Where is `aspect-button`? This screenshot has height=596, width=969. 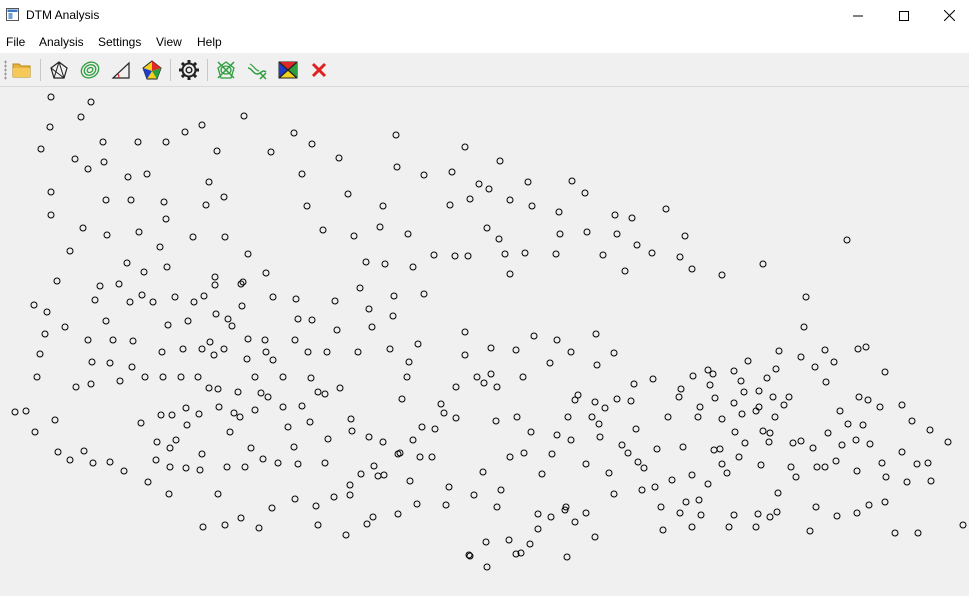 aspect-button is located at coordinates (152, 70).